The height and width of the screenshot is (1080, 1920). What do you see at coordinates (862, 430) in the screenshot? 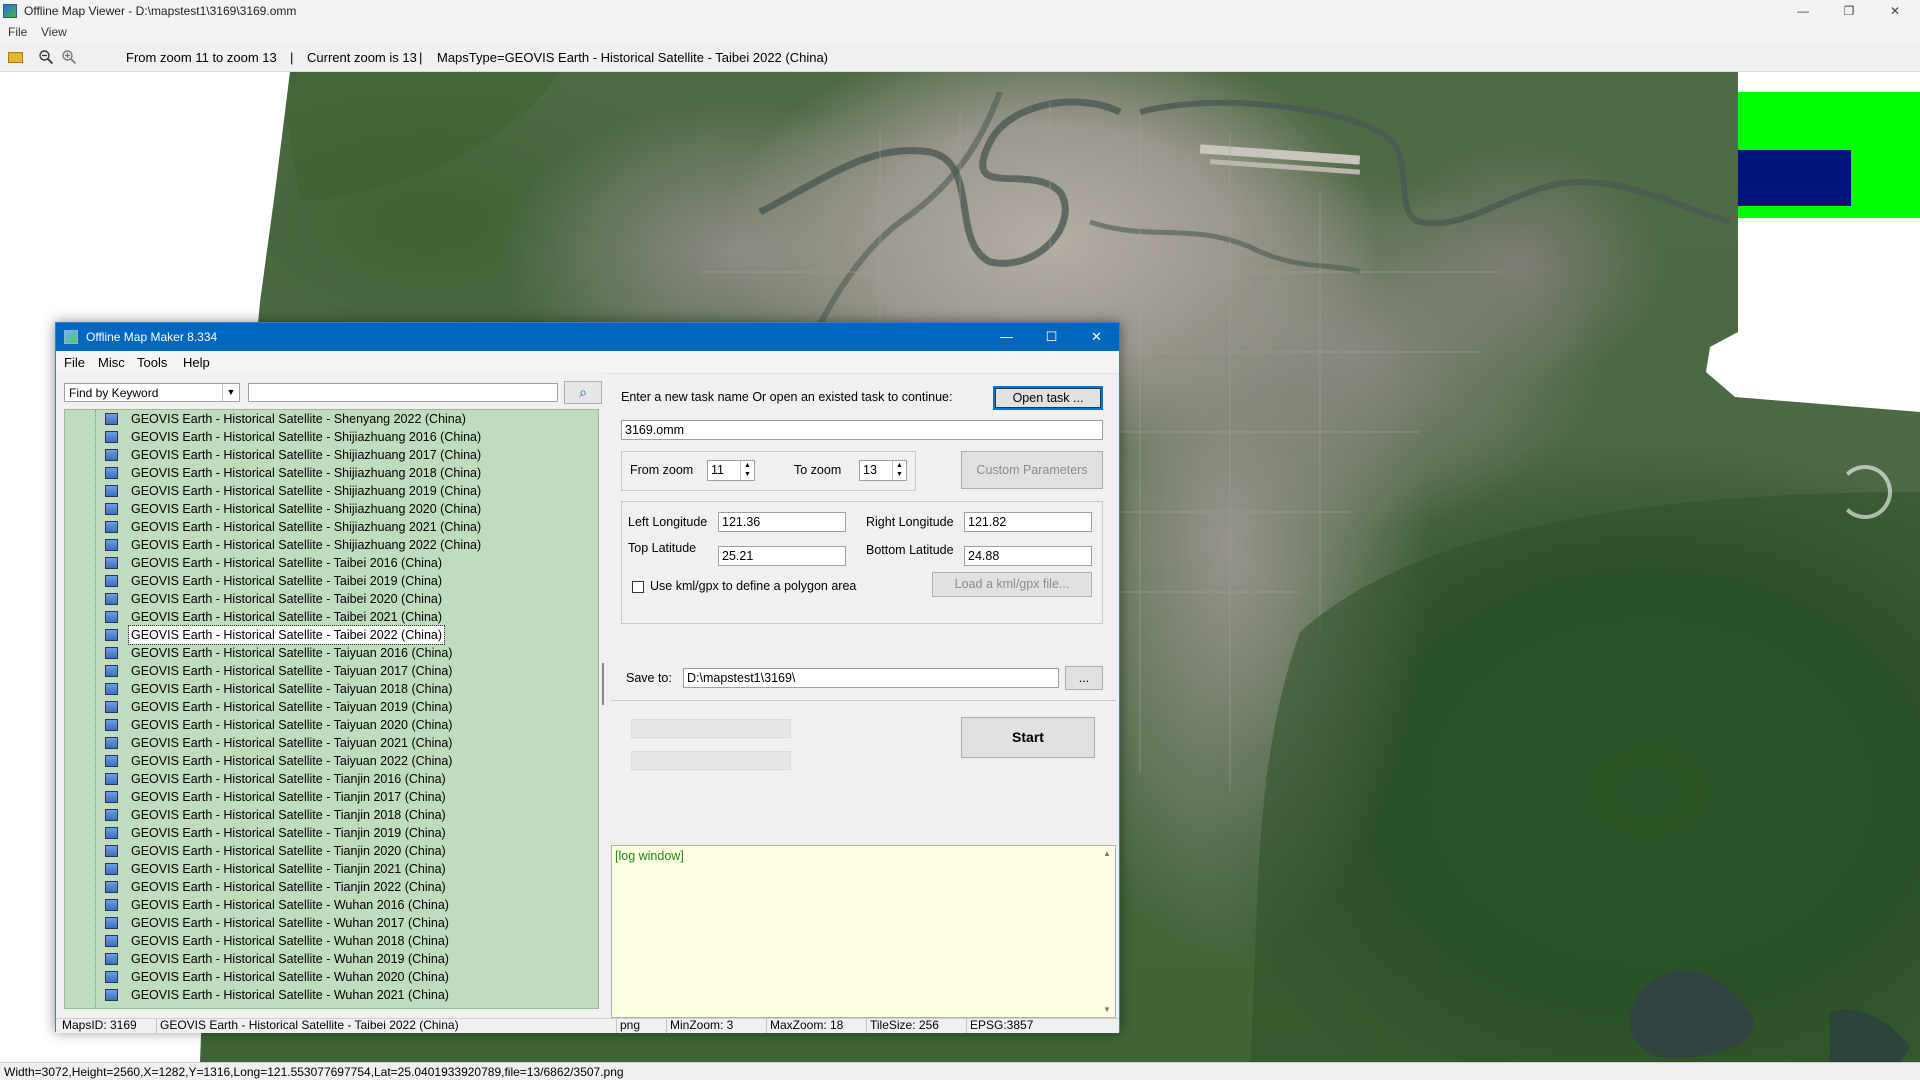
I see `task-name-input: 3169.omm` at bounding box center [862, 430].